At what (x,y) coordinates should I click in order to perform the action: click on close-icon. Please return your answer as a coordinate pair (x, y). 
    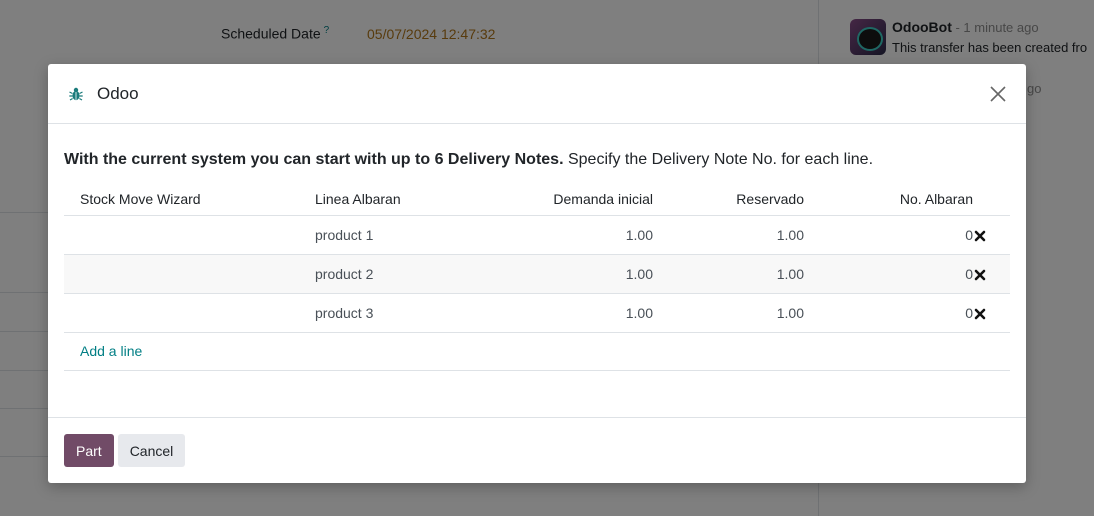
    Looking at the image, I should click on (998, 93).